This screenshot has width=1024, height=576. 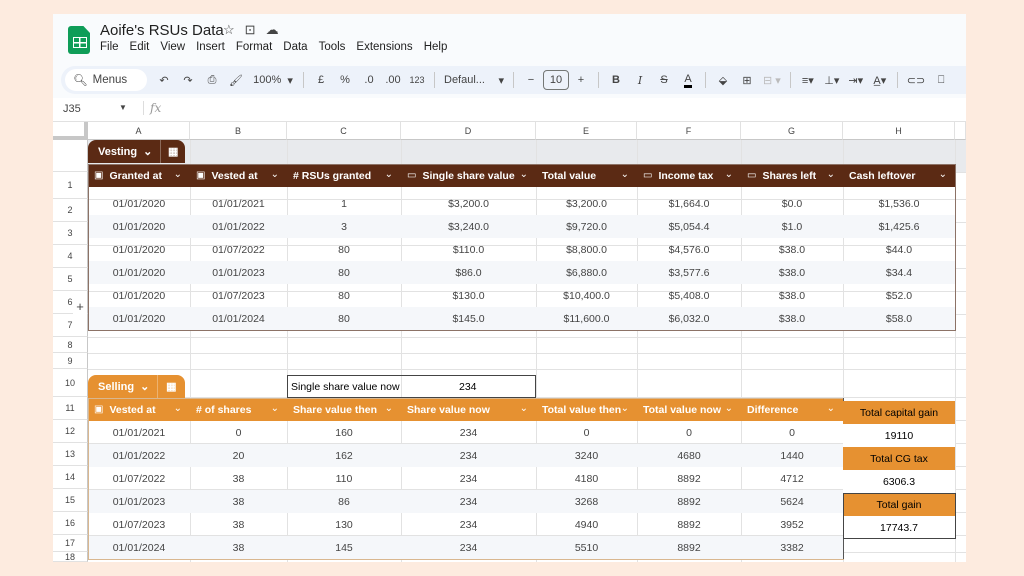 What do you see at coordinates (238, 131) in the screenshot?
I see `column-header-b: B` at bounding box center [238, 131].